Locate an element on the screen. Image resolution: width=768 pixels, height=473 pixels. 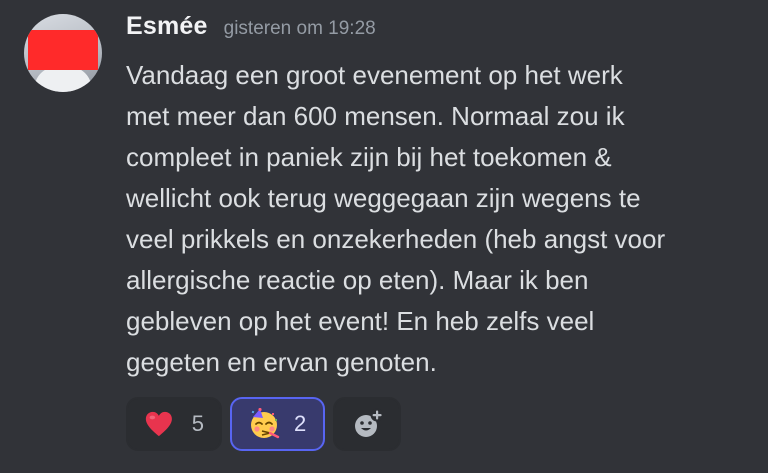
redaction-box is located at coordinates (63, 50).